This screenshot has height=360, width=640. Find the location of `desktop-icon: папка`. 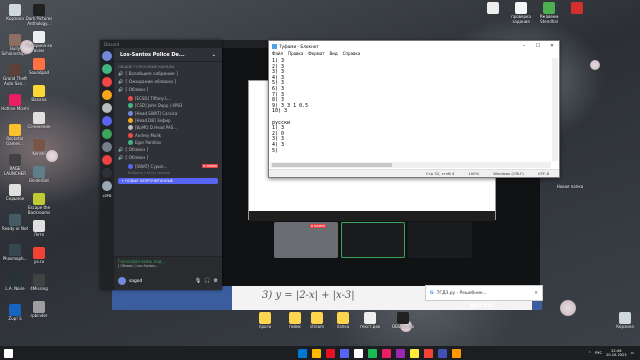

desktop-icon: папка is located at coordinates (343, 321).